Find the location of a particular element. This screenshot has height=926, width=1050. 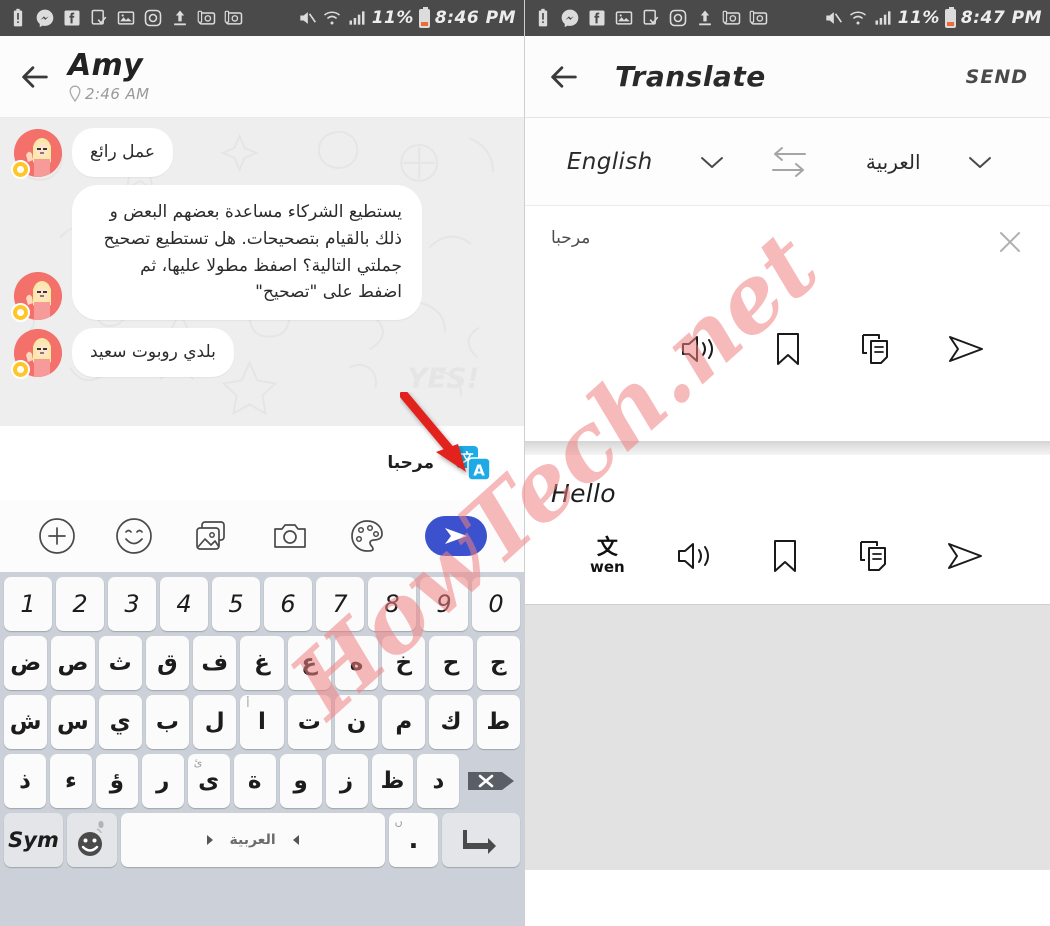

key-tha: ث is located at coordinates (120, 663).